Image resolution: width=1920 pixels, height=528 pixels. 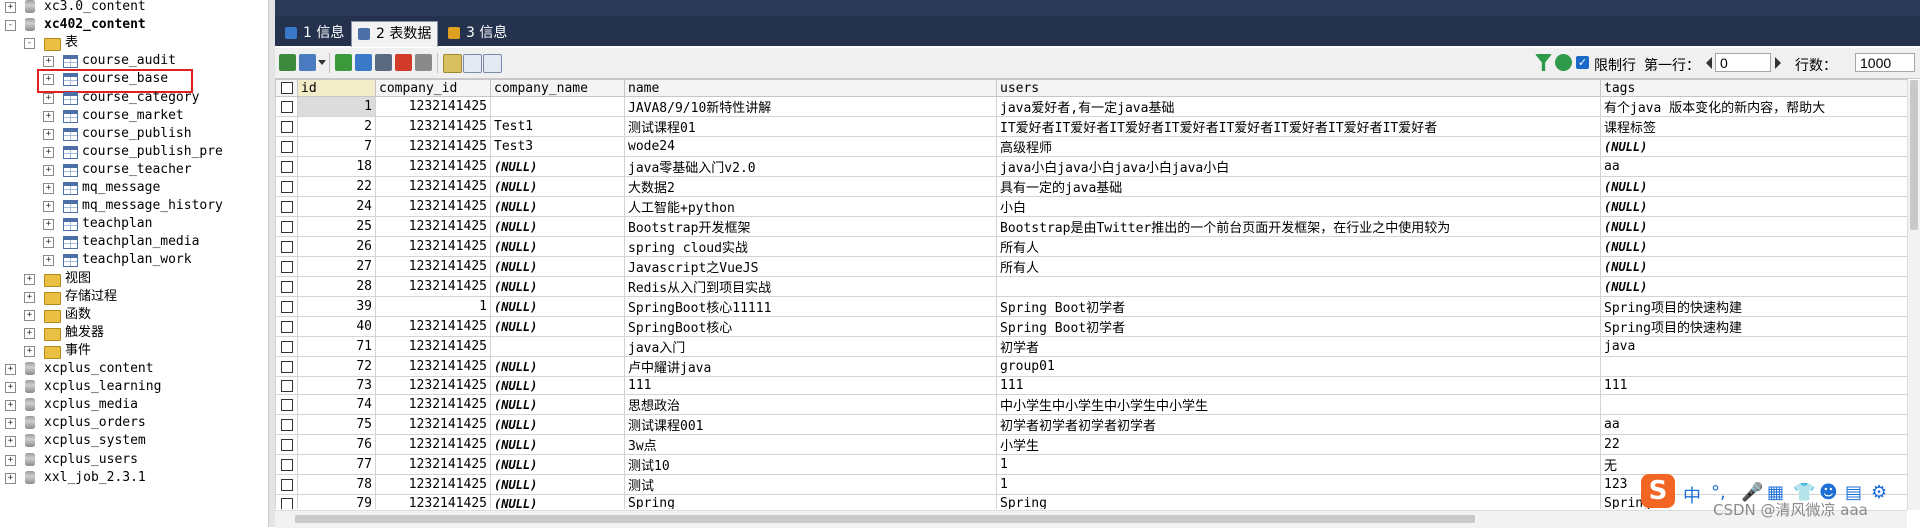 I want to click on table-row: 73 1232141425 (NULL) 111 111 111, so click(x=1091, y=385).